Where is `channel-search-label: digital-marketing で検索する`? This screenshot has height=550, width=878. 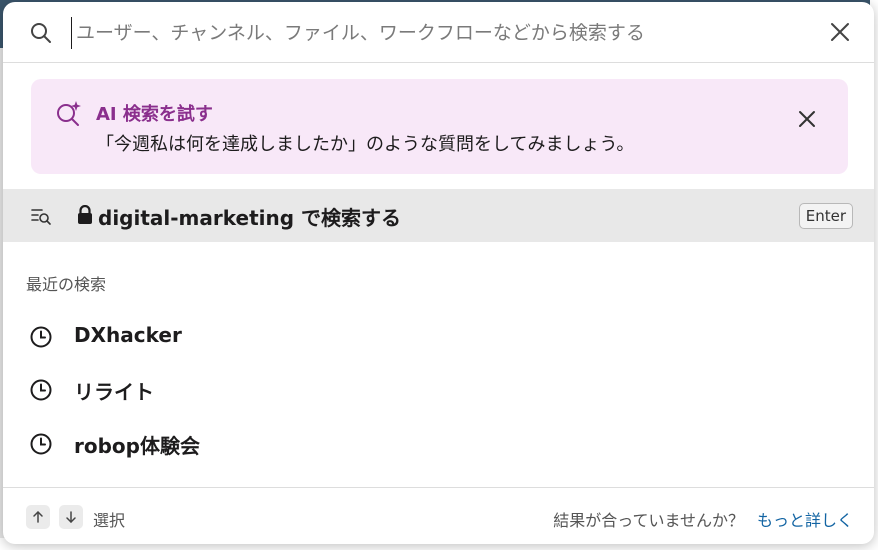 channel-search-label: digital-marketing で検索する is located at coordinates (249, 216).